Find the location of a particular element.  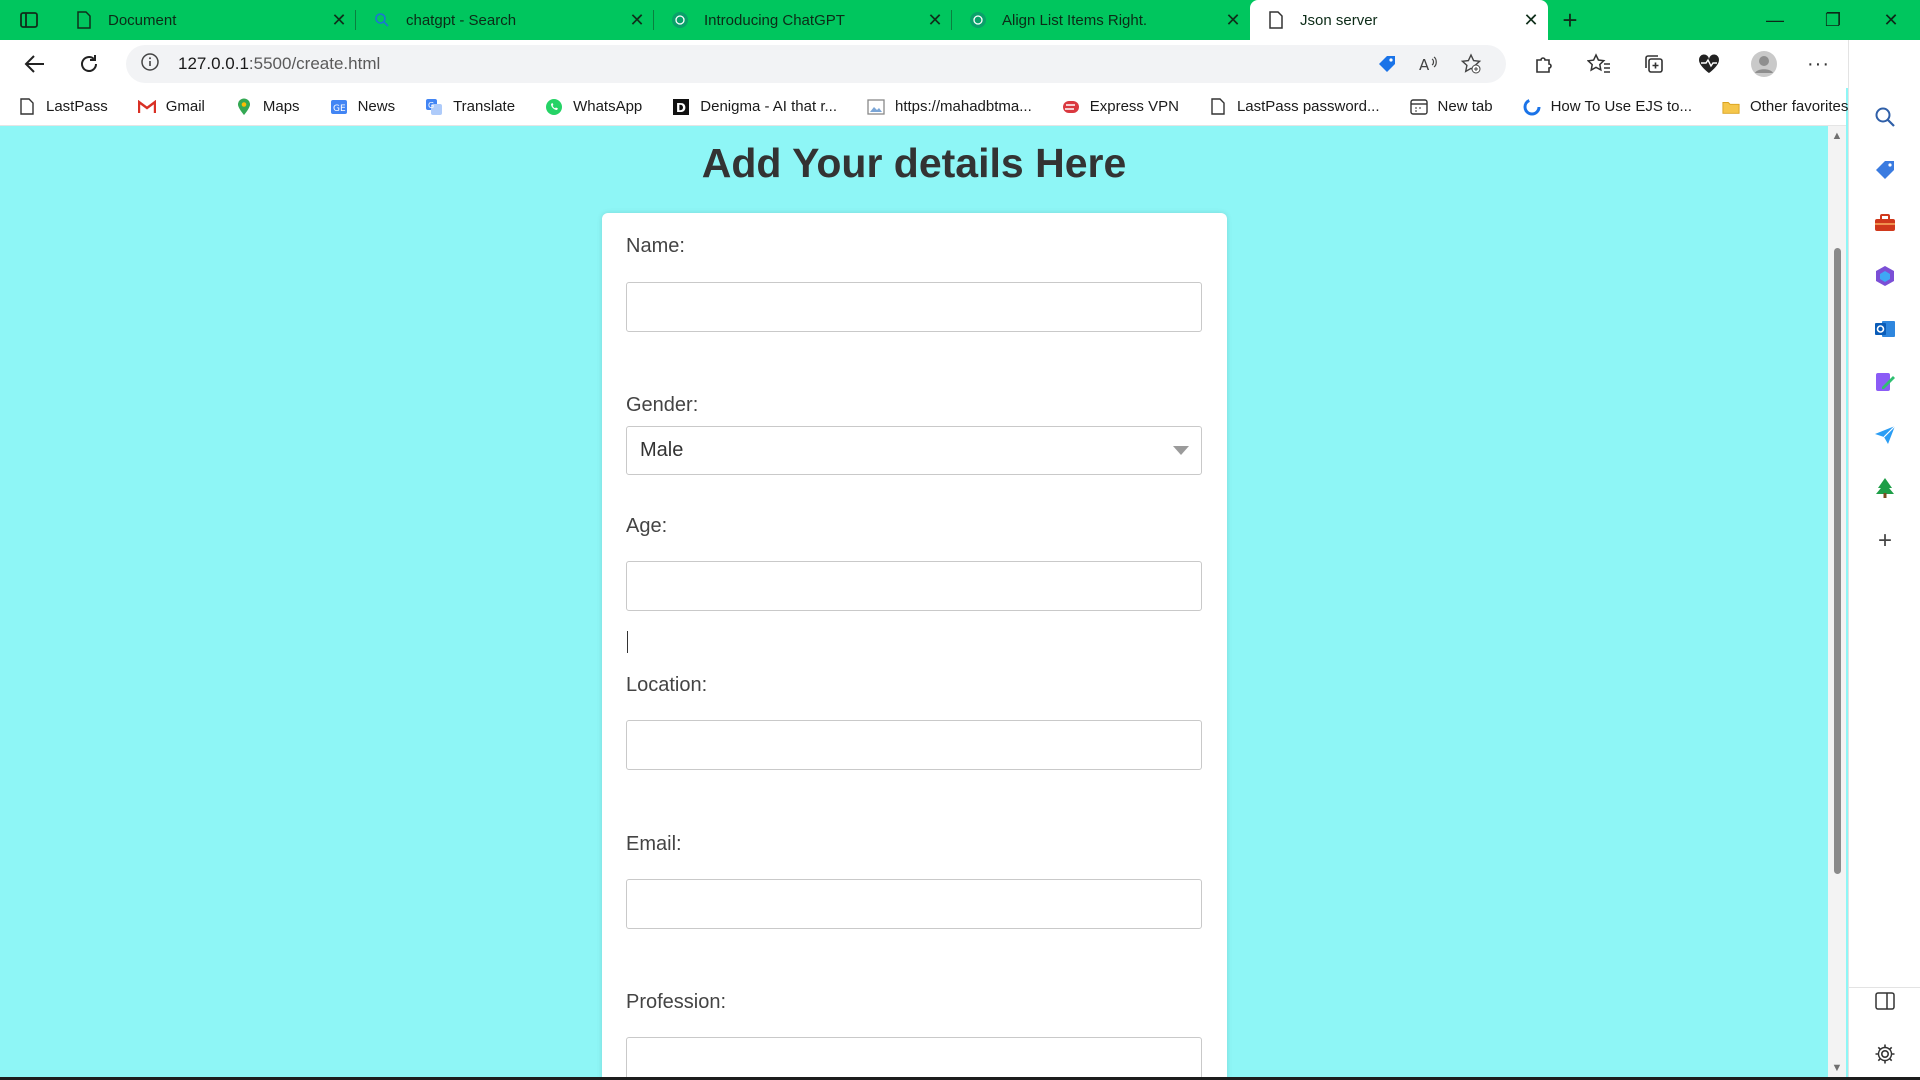

navigation-toolbar: 127.0.0.1:5500/create.html A ··· is located at coordinates (960, 64).